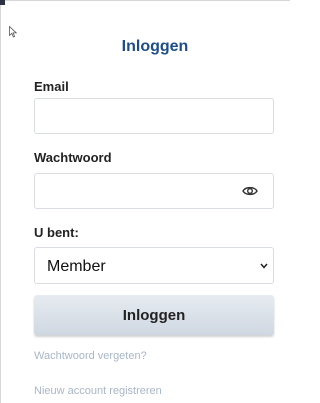  I want to click on eye-icon, so click(250, 191).